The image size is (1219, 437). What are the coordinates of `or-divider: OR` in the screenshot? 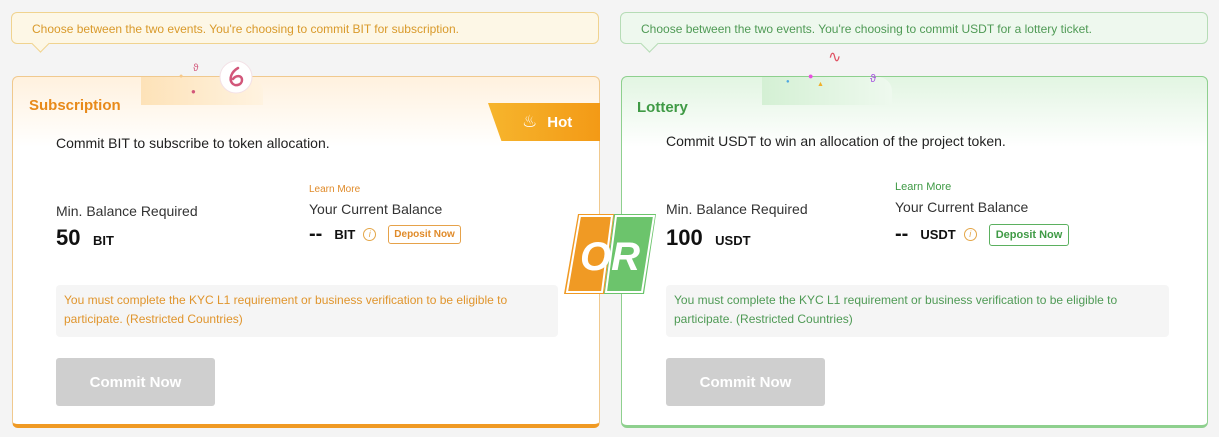 It's located at (610, 254).